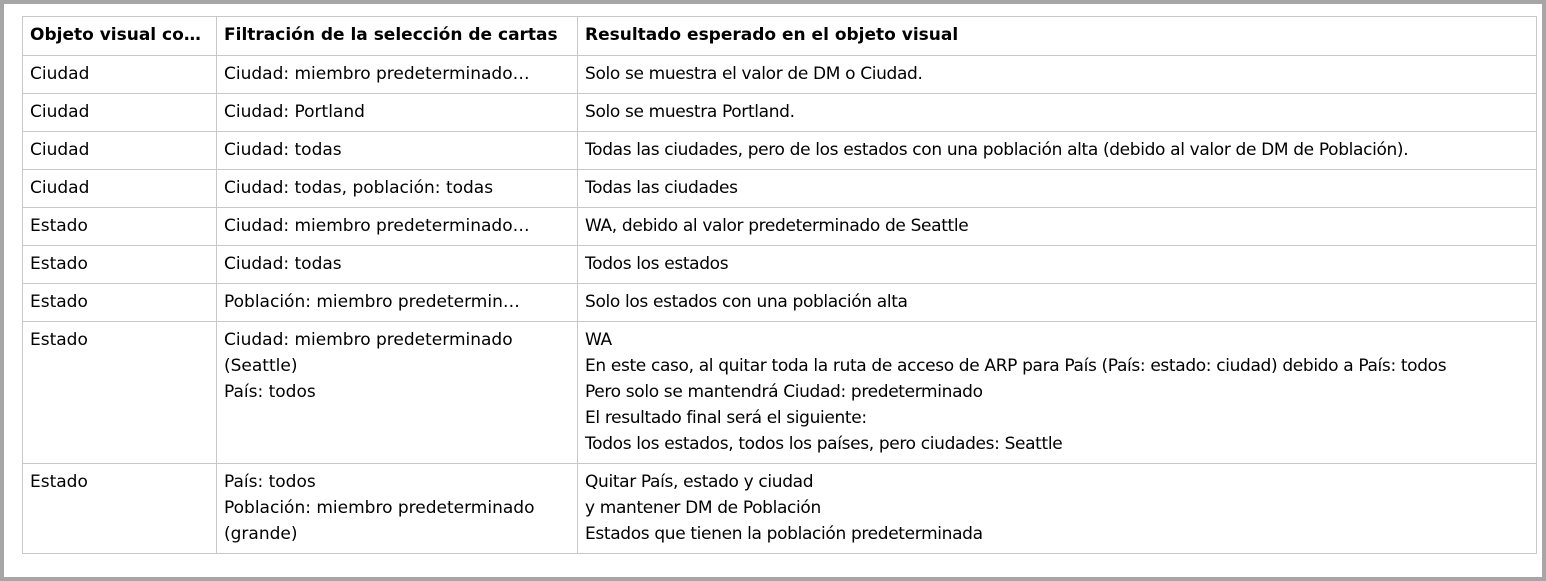 The height and width of the screenshot is (581, 1546). Describe the element at coordinates (397, 36) in the screenshot. I see `header-card-selection-filter: Filtración de la selección de cartas` at that location.